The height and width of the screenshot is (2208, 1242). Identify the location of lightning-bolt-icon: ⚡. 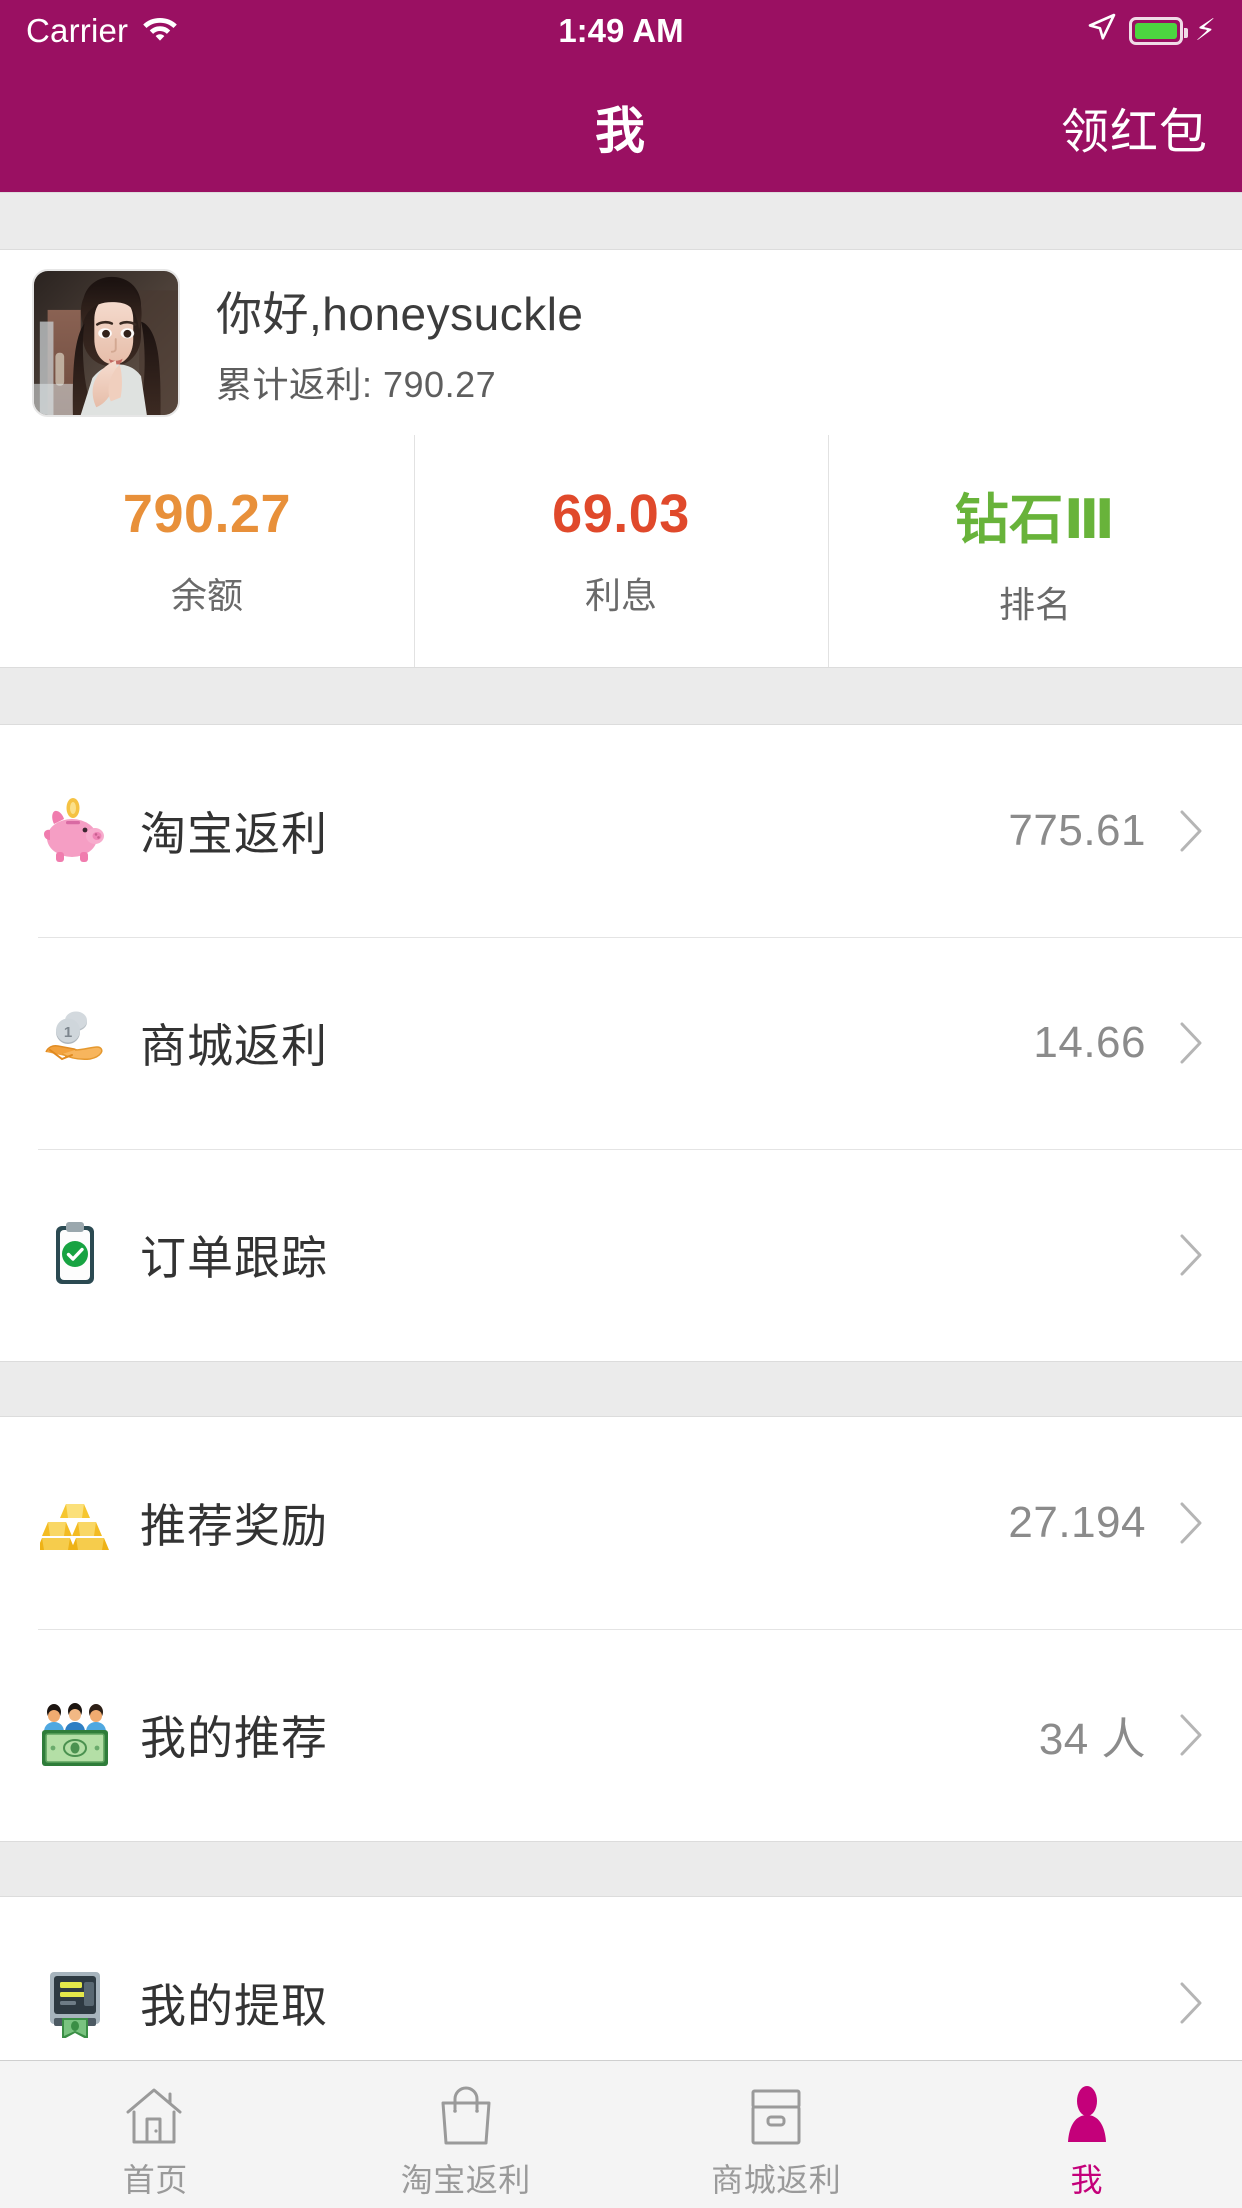
(1205, 30).